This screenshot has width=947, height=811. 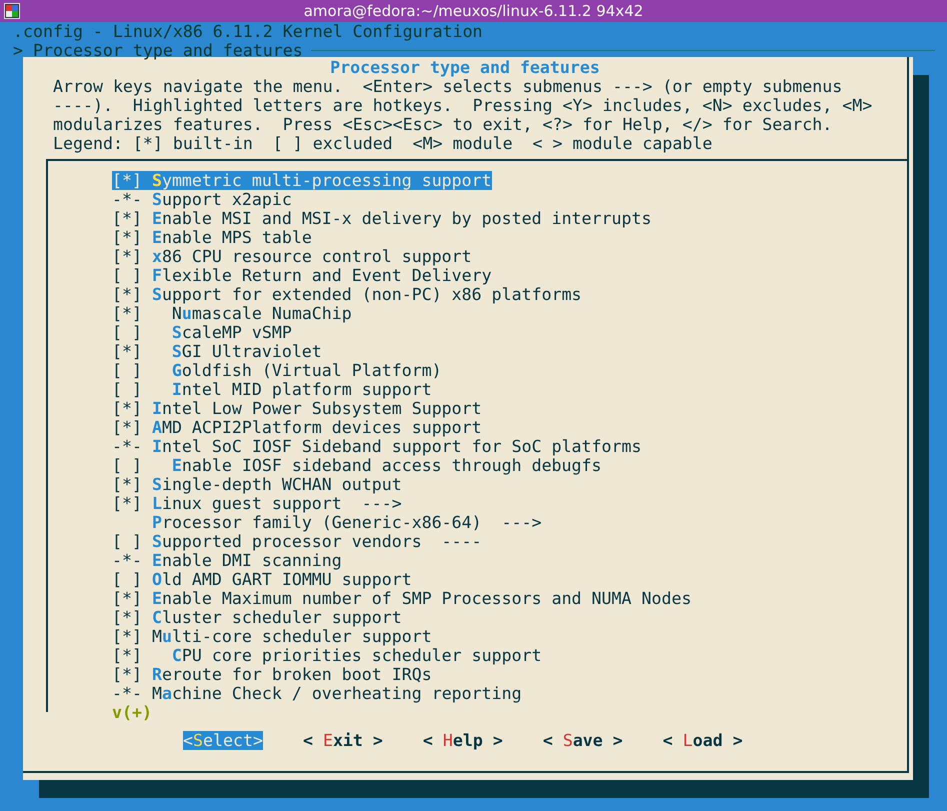 What do you see at coordinates (377, 446) in the screenshot?
I see `menu-item: -*- Intel SoC IOSF Sideband support for SoC platforms` at bounding box center [377, 446].